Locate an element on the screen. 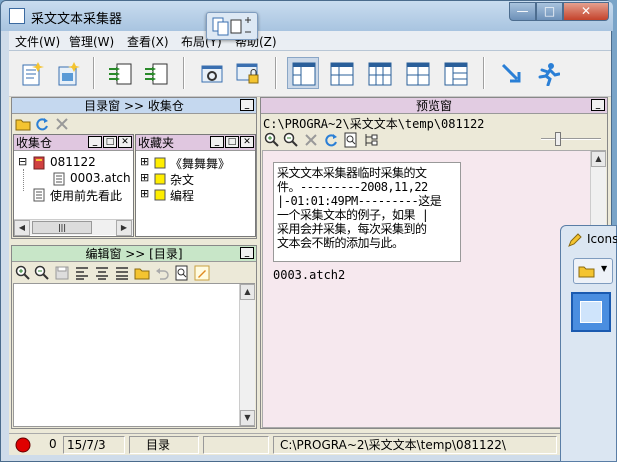 The height and width of the screenshot is (462, 617). tree-node-0003: 0003.atch is located at coordinates (75, 179).